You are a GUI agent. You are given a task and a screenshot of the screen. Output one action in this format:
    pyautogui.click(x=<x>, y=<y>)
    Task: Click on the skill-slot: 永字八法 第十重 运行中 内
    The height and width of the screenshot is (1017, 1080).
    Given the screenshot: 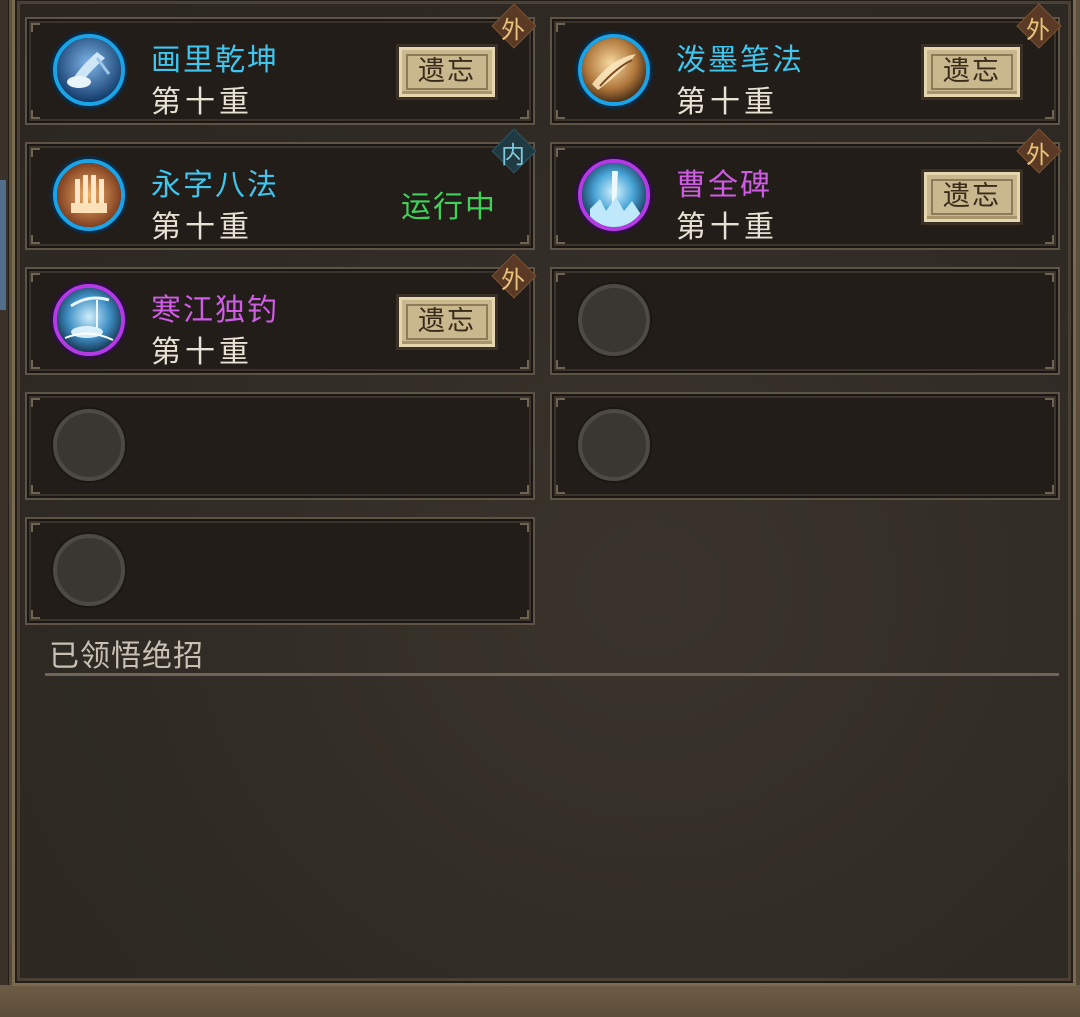 What is the action you would take?
    pyautogui.click(x=281, y=189)
    